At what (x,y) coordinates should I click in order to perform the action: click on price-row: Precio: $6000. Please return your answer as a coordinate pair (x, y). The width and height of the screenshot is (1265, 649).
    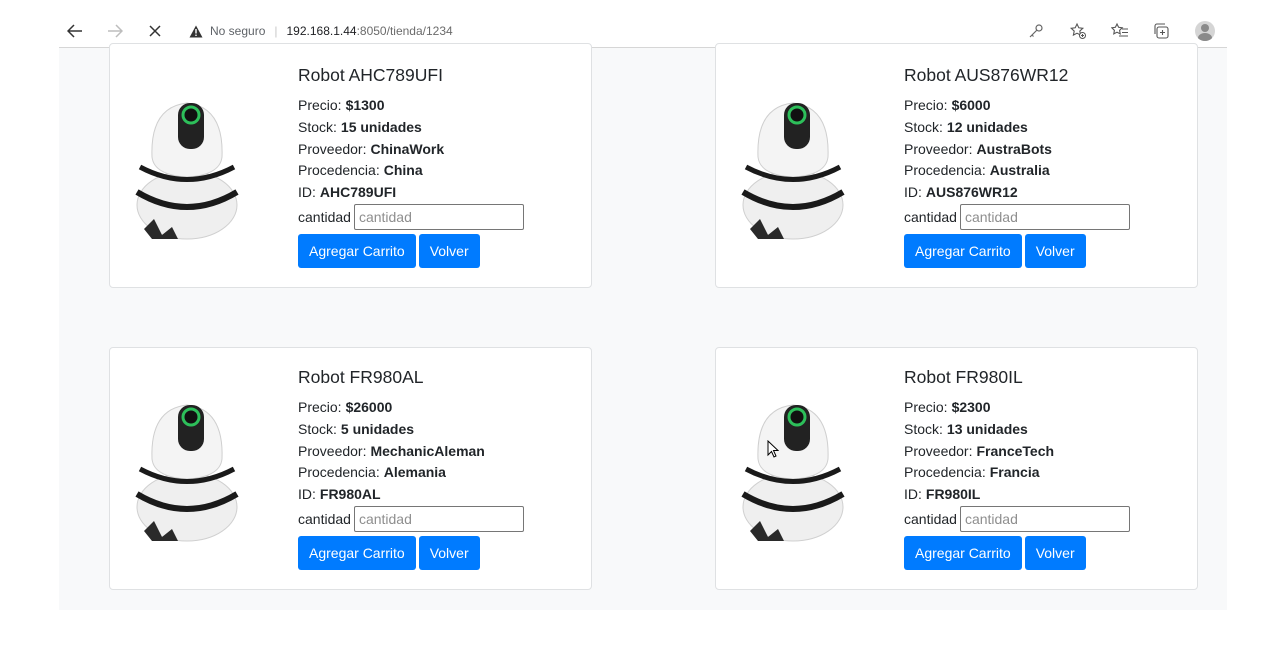
    Looking at the image, I should click on (1017, 106).